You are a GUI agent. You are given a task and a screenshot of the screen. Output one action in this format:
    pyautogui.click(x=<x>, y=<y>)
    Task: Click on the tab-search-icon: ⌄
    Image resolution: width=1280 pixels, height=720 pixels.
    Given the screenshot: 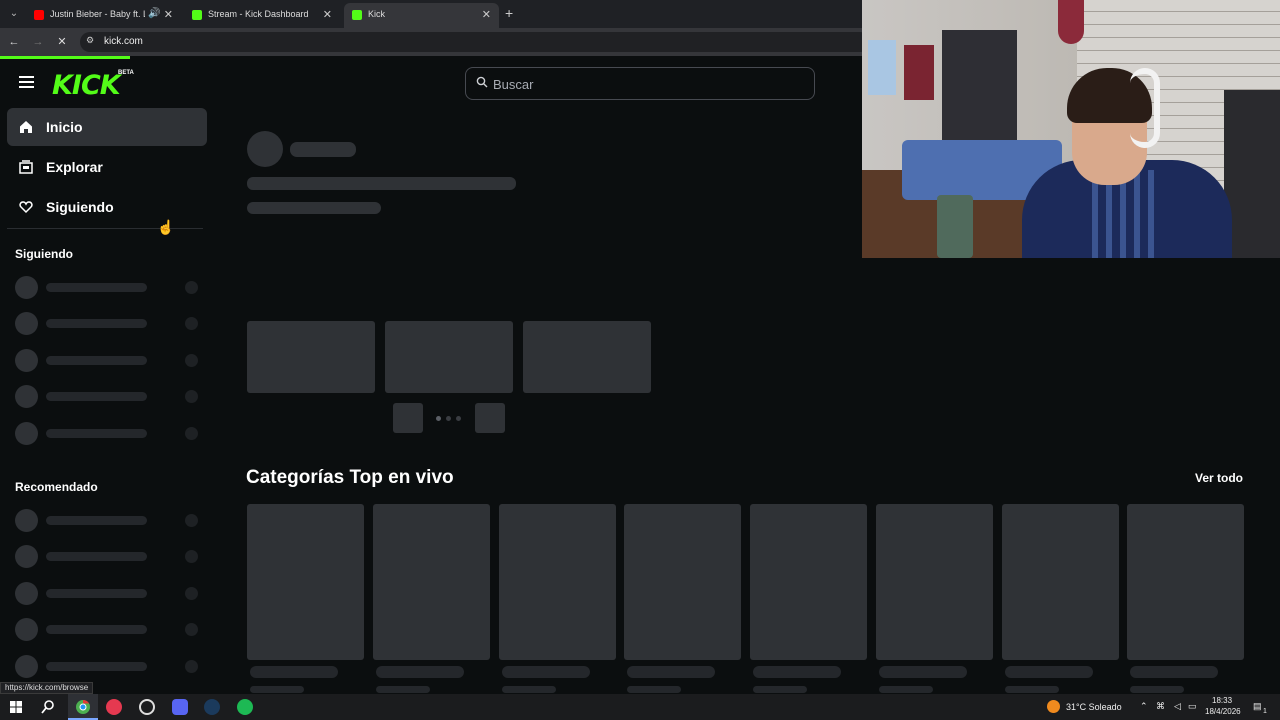 What is the action you would take?
    pyautogui.click(x=14, y=14)
    